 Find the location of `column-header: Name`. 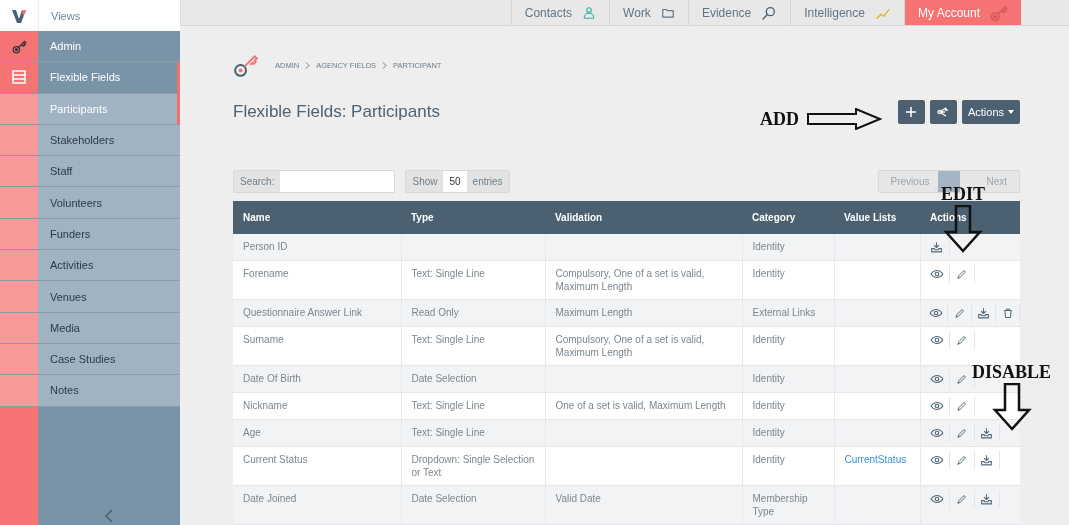

column-header: Name is located at coordinates (317, 217).